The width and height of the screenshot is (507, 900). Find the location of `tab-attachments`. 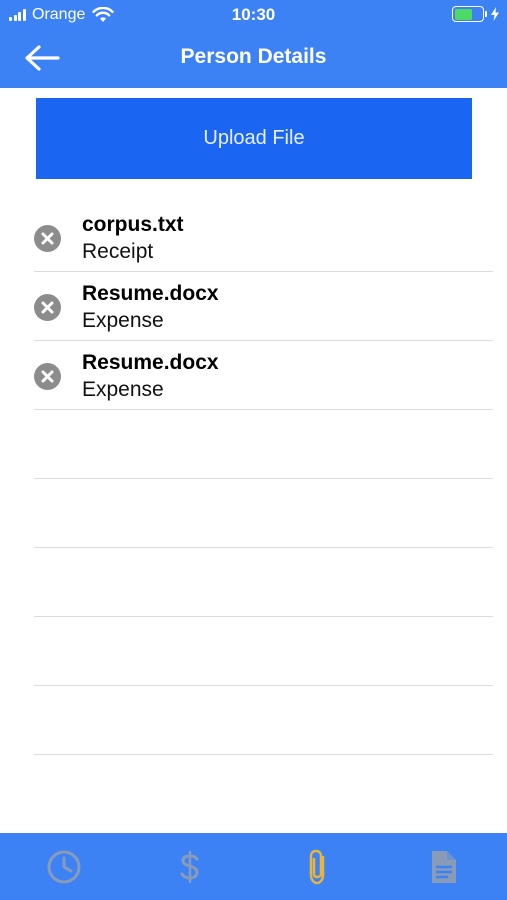

tab-attachments is located at coordinates (318, 867).